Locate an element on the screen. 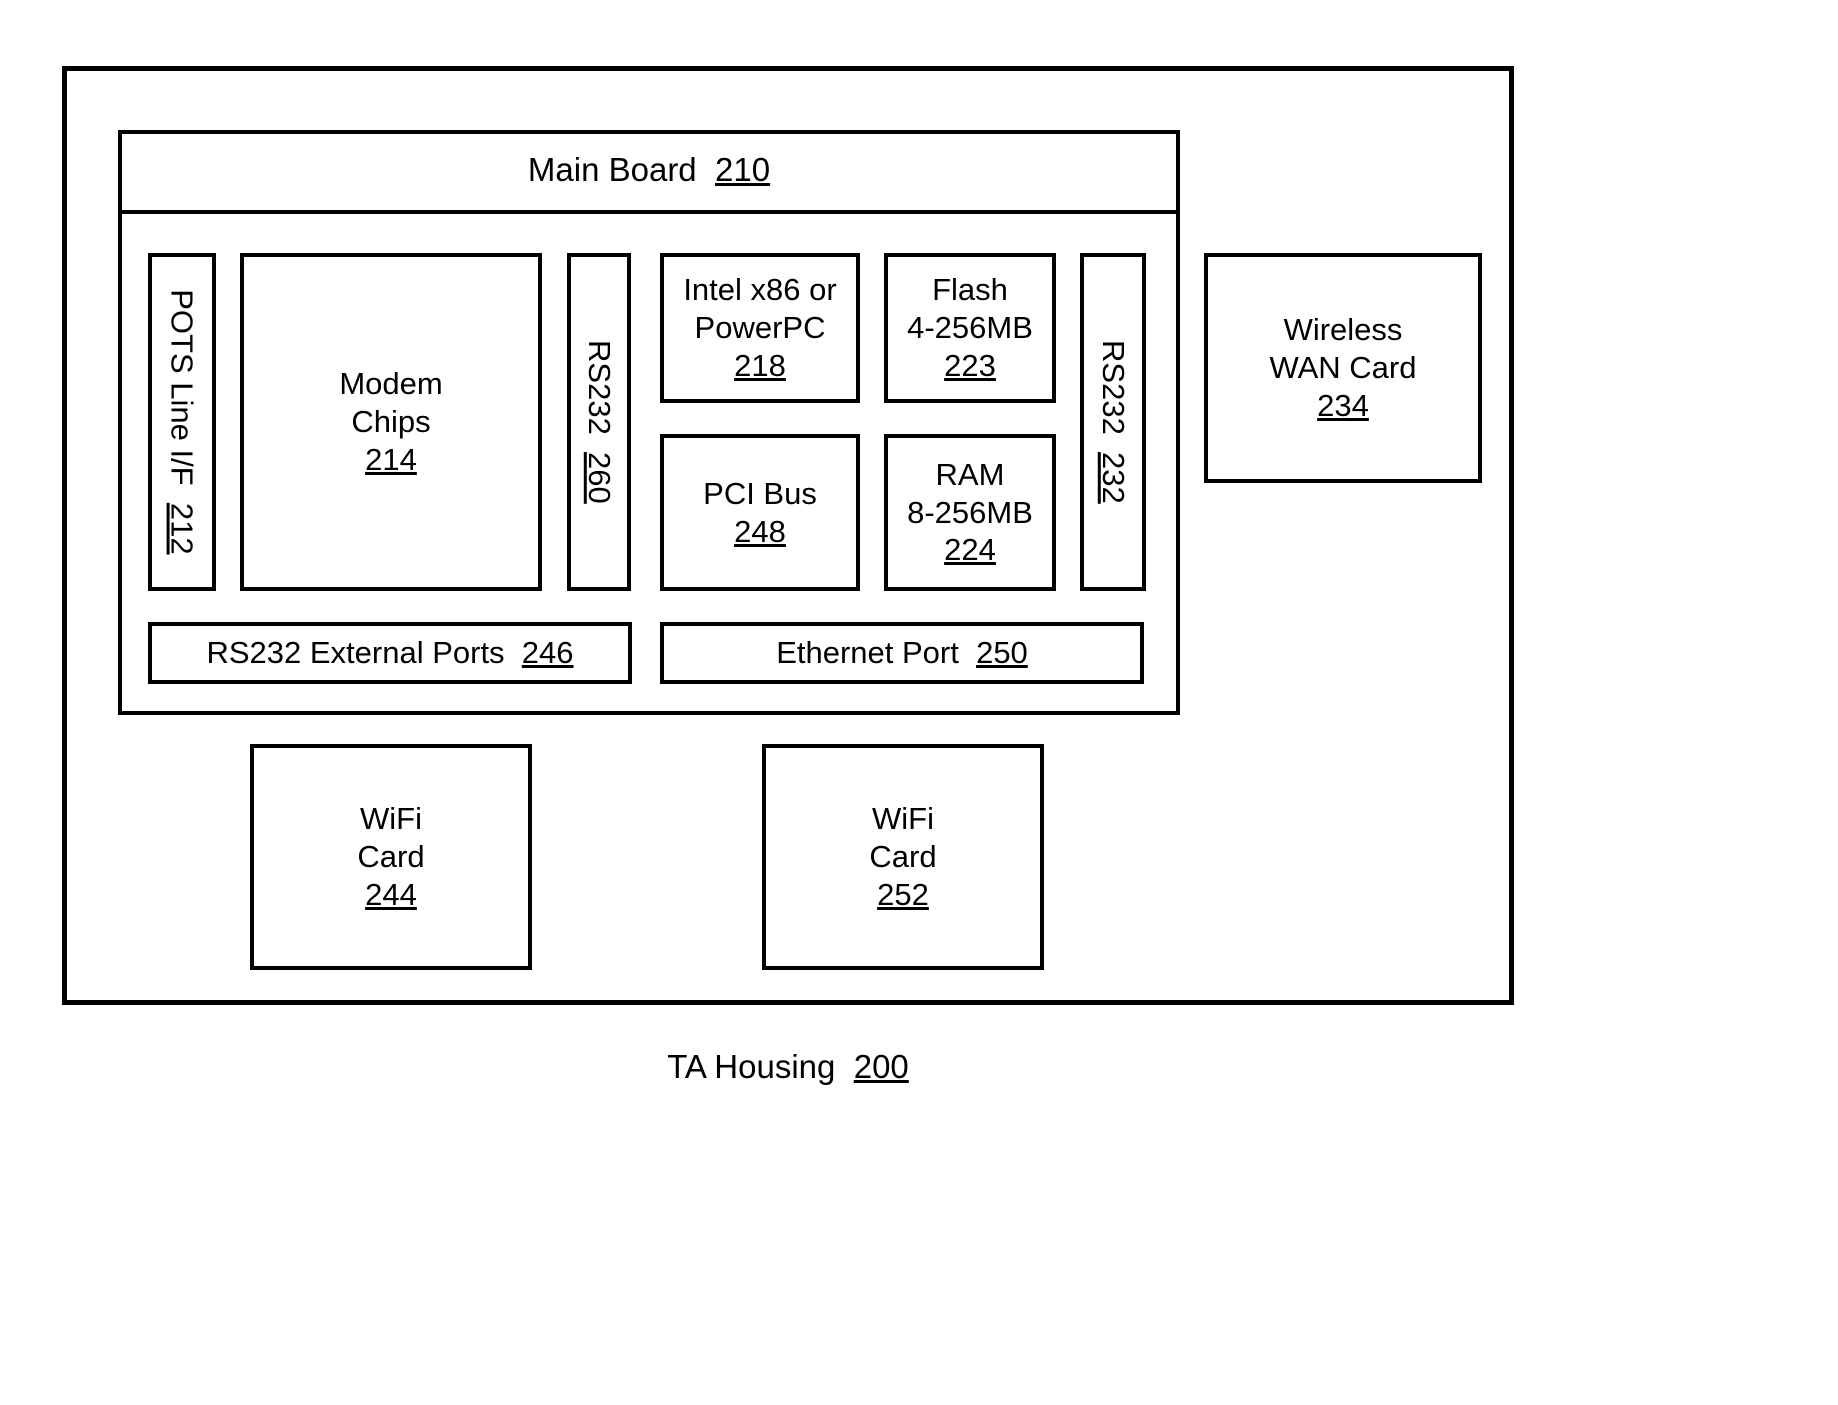 This screenshot has height=1405, width=1838. main-board-title-label: Main Board is located at coordinates (612, 169).